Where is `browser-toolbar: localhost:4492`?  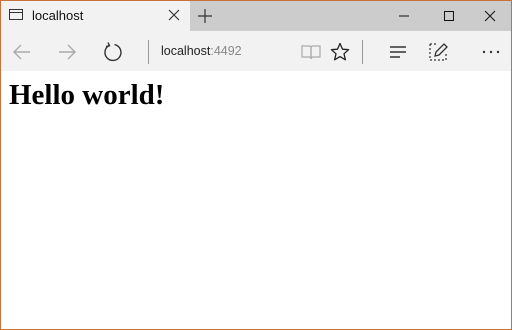
browser-toolbar: localhost:4492 is located at coordinates (256, 51).